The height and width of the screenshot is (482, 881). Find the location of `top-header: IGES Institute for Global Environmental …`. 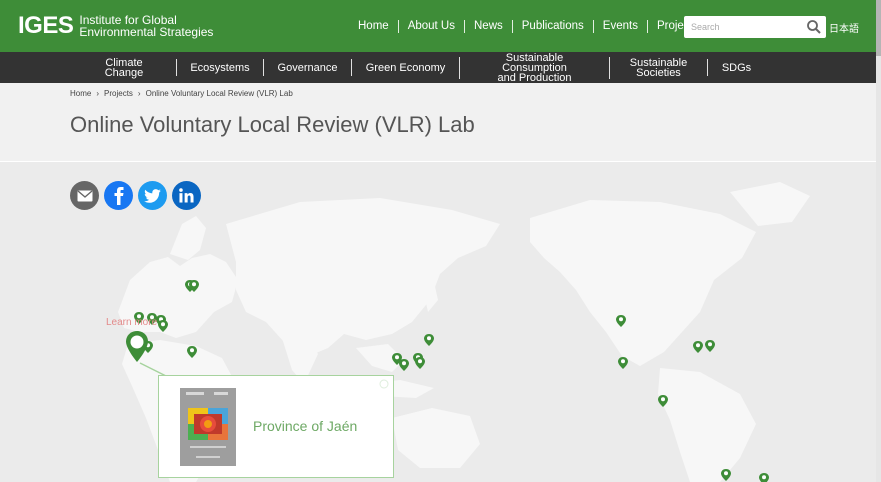

top-header: IGES Institute for Global Environmental … is located at coordinates (438, 26).